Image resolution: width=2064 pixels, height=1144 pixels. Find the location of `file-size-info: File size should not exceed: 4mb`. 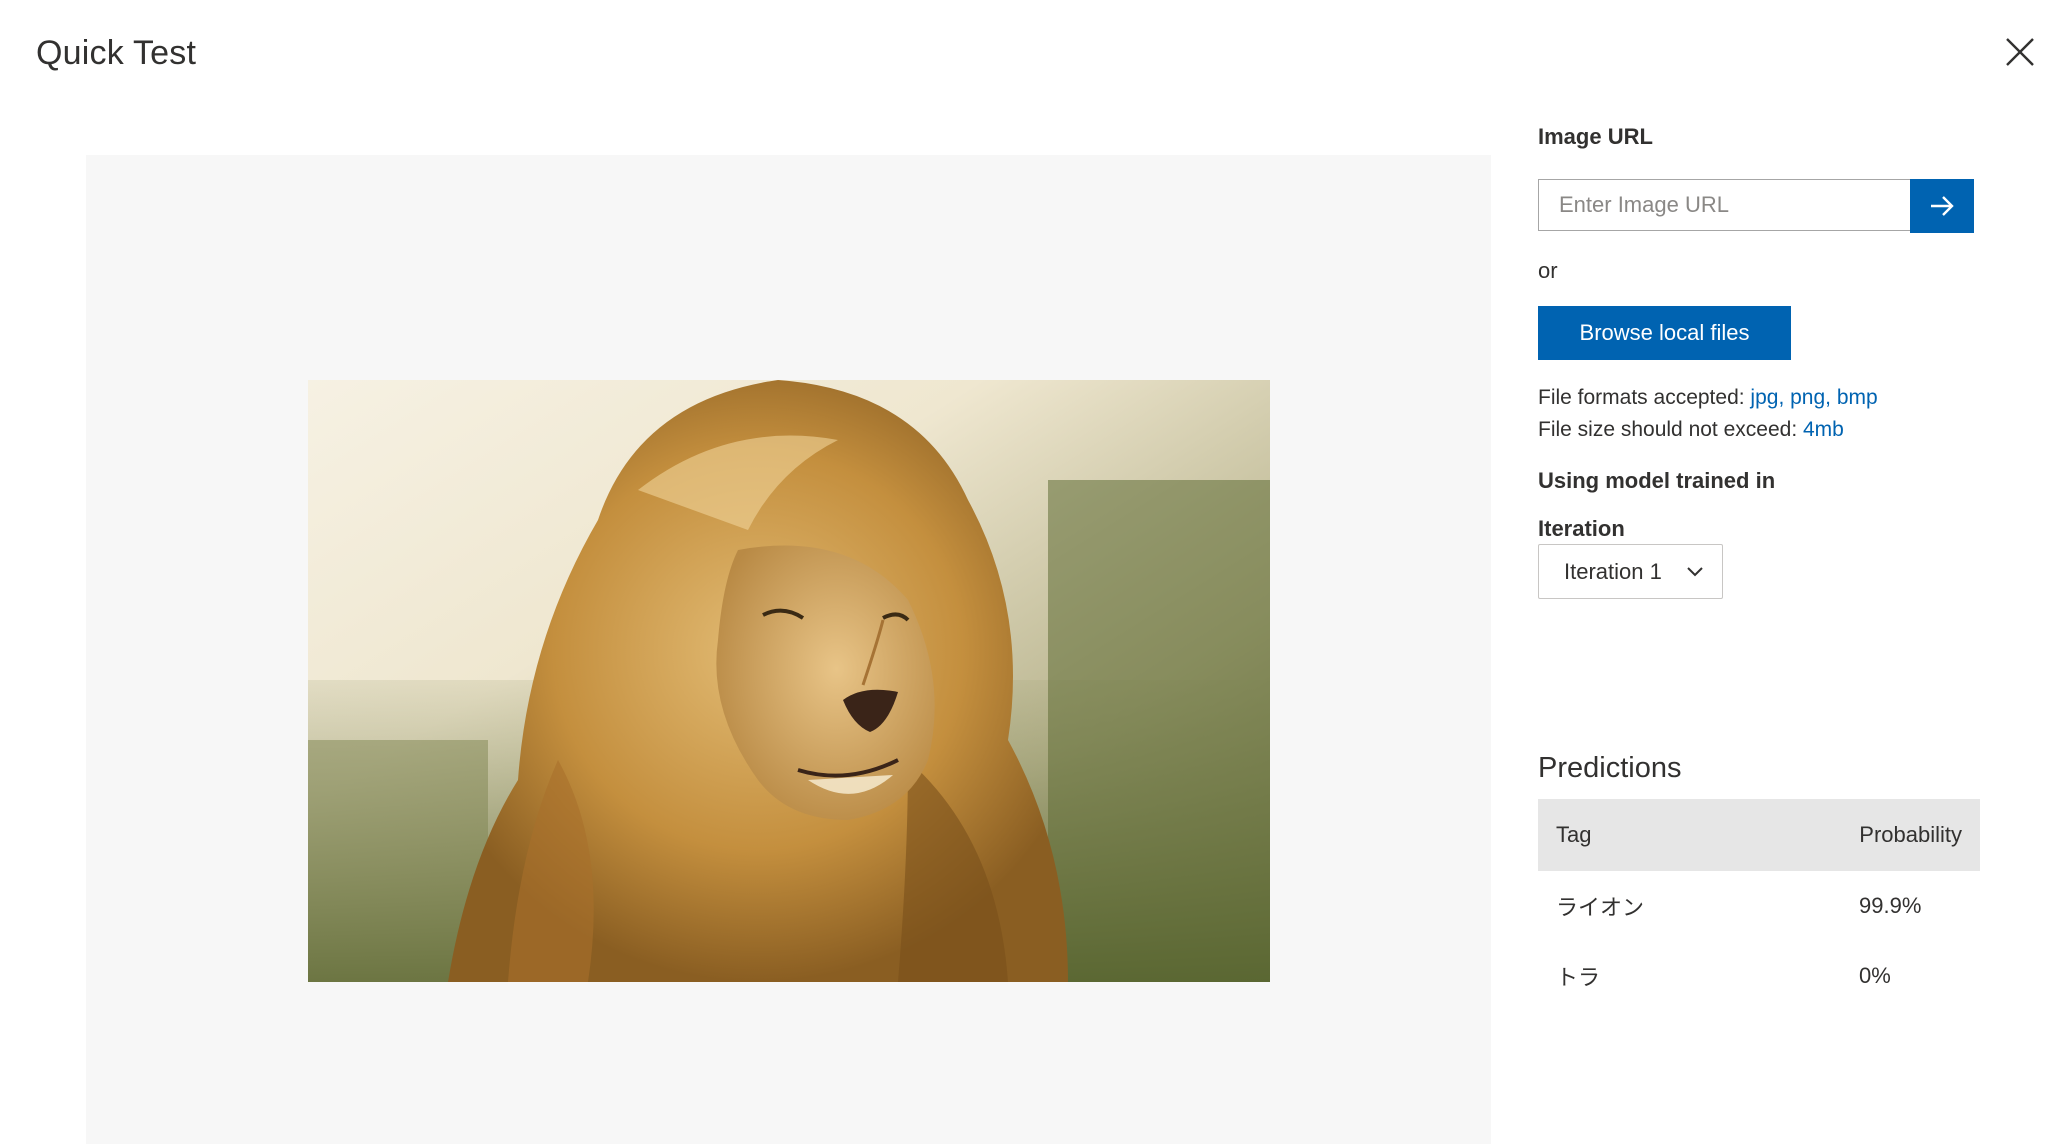

file-size-info: File size should not exceed: 4mb is located at coordinates (1691, 430).